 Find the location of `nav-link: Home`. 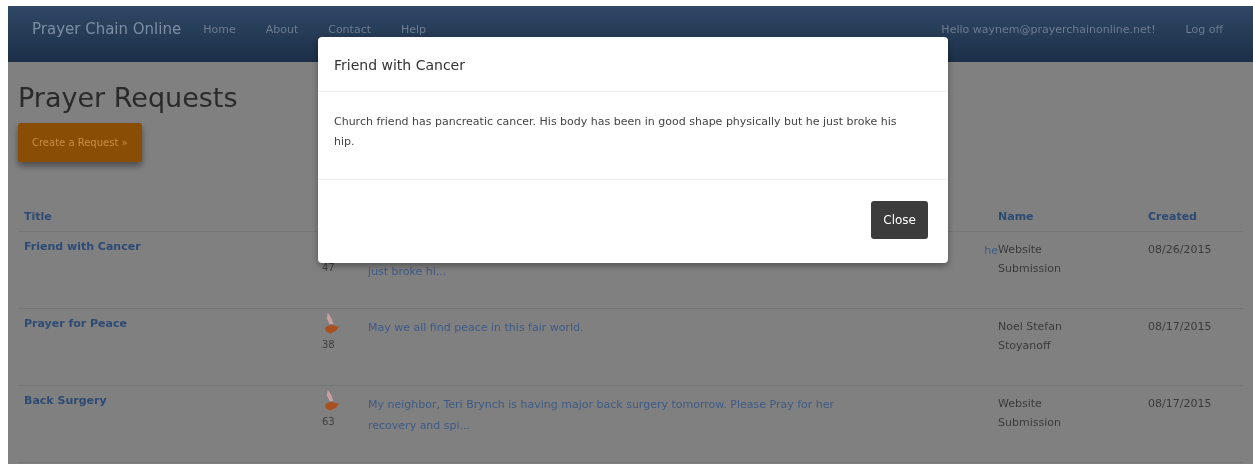

nav-link: Home is located at coordinates (219, 29).